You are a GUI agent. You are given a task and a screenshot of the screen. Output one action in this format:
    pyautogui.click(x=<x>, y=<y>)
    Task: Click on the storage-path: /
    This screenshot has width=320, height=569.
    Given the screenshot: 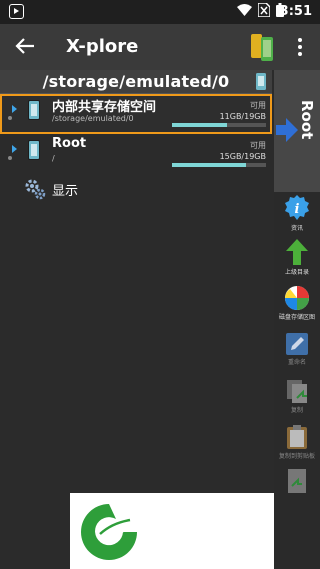 What is the action you would take?
    pyautogui.click(x=53, y=158)
    